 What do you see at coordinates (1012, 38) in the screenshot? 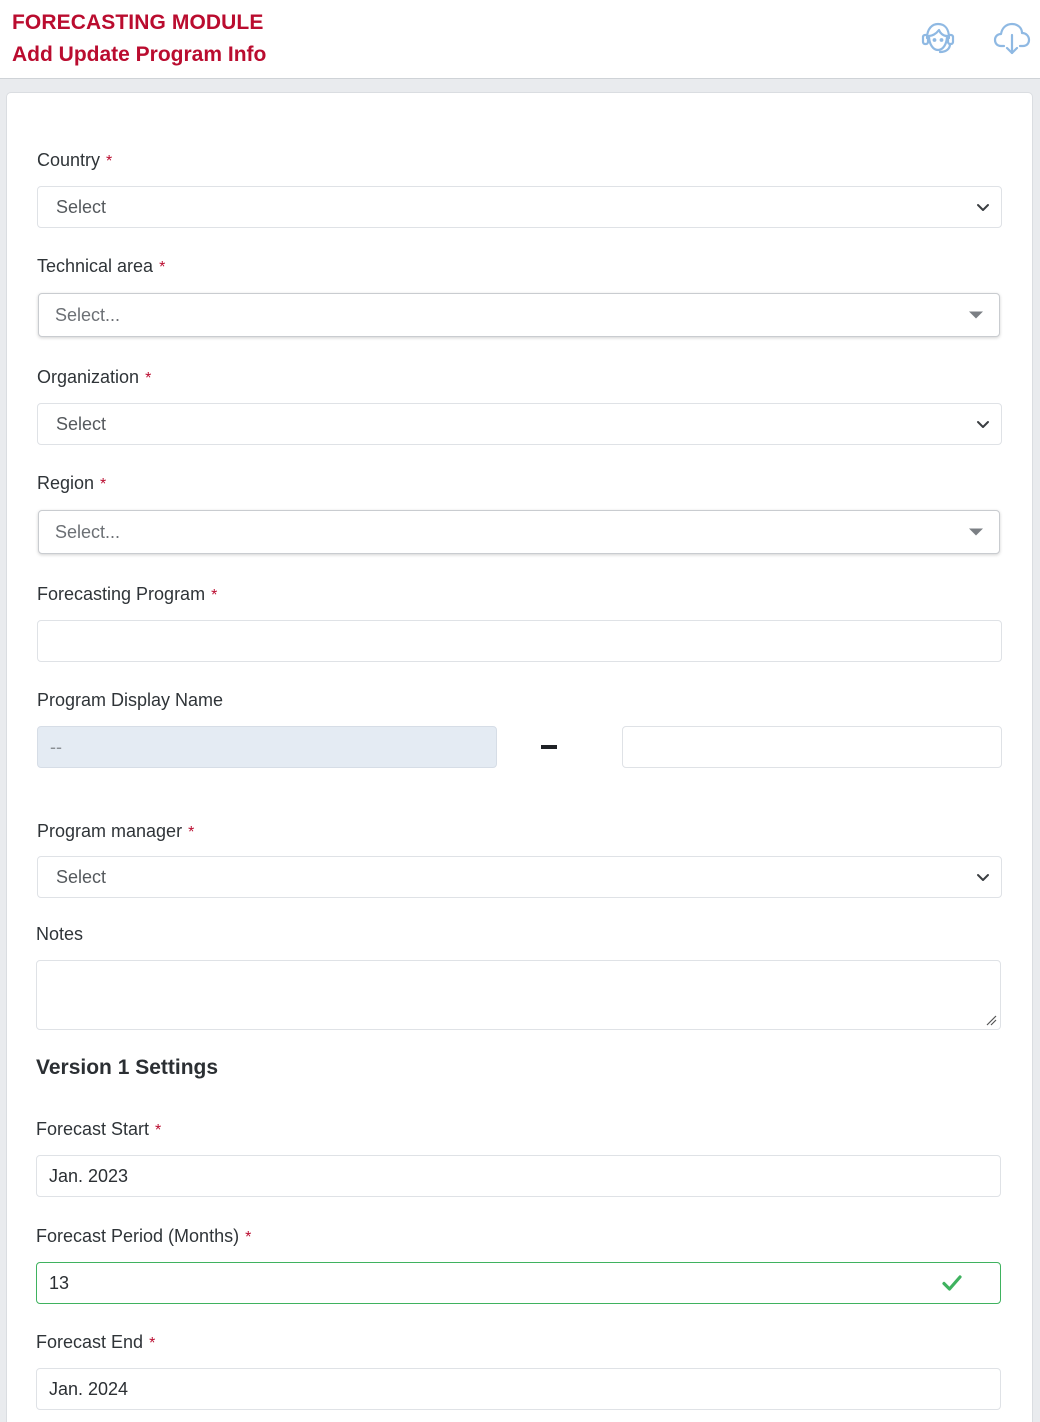
I see `cloud-download-icon` at bounding box center [1012, 38].